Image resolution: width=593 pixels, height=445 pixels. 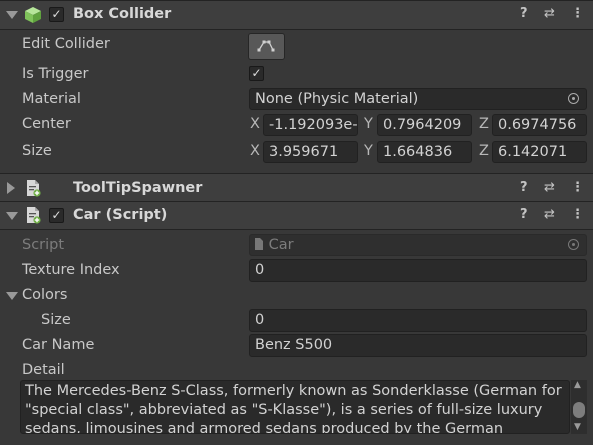 What do you see at coordinates (43, 245) in the screenshot?
I see `script-label: Script` at bounding box center [43, 245].